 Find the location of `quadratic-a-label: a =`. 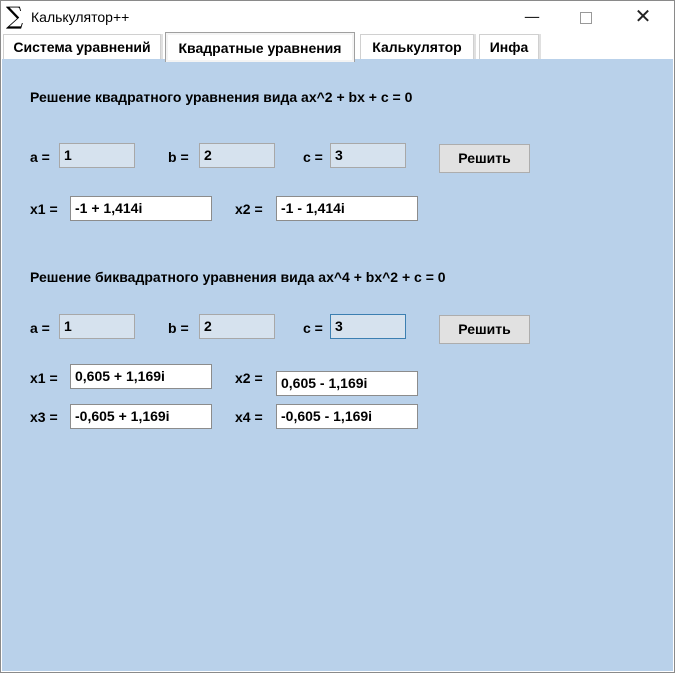

quadratic-a-label: a = is located at coordinates (40, 157).